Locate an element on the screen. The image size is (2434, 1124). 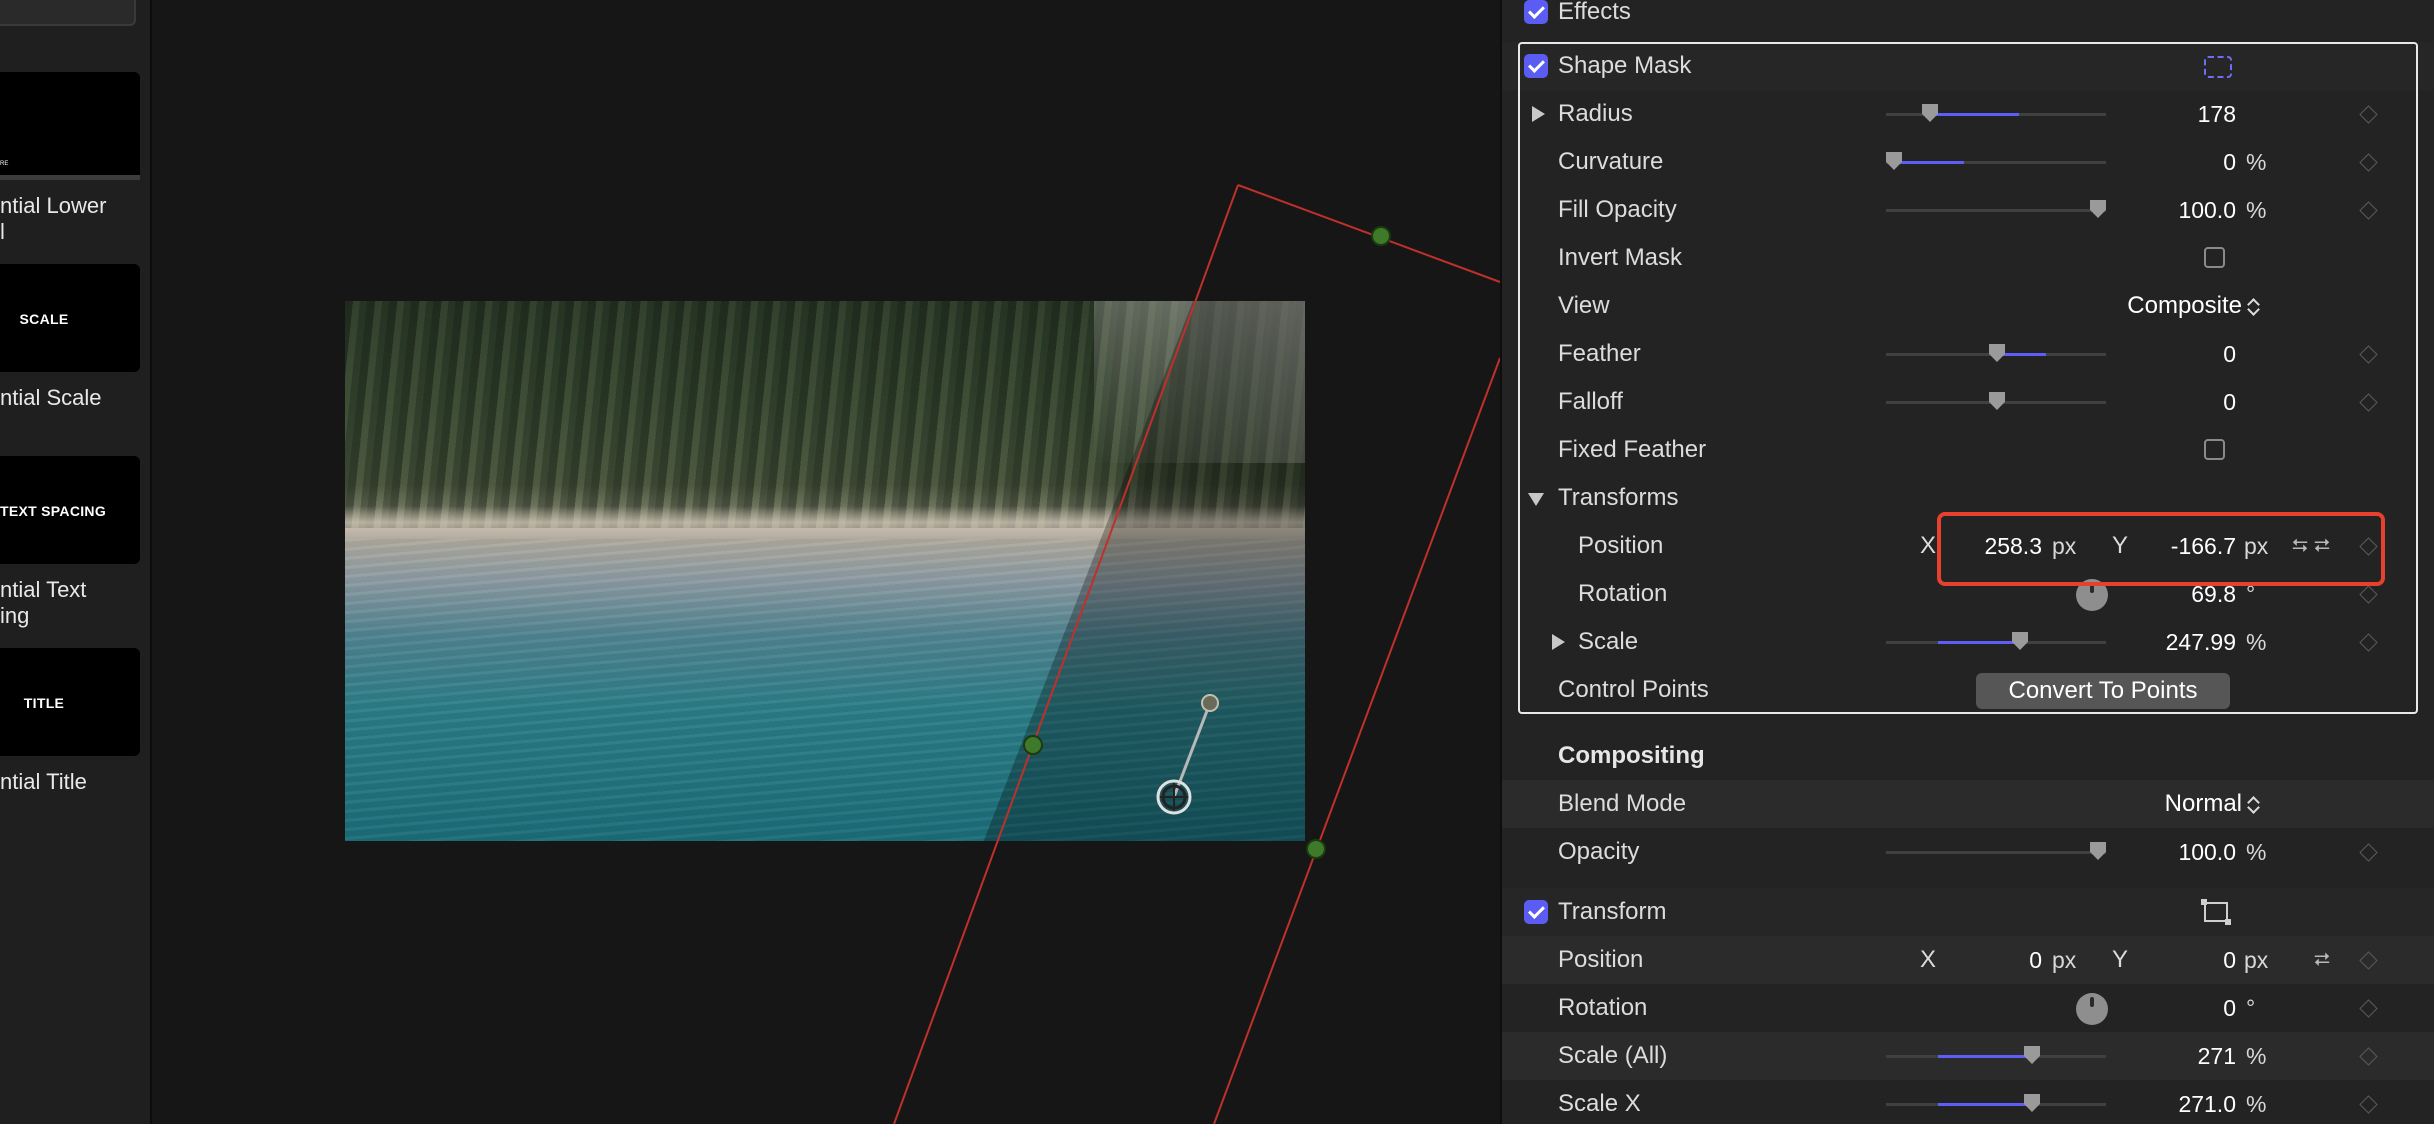
transform-scale-x-keyframe-icon is located at coordinates (2368, 1104).